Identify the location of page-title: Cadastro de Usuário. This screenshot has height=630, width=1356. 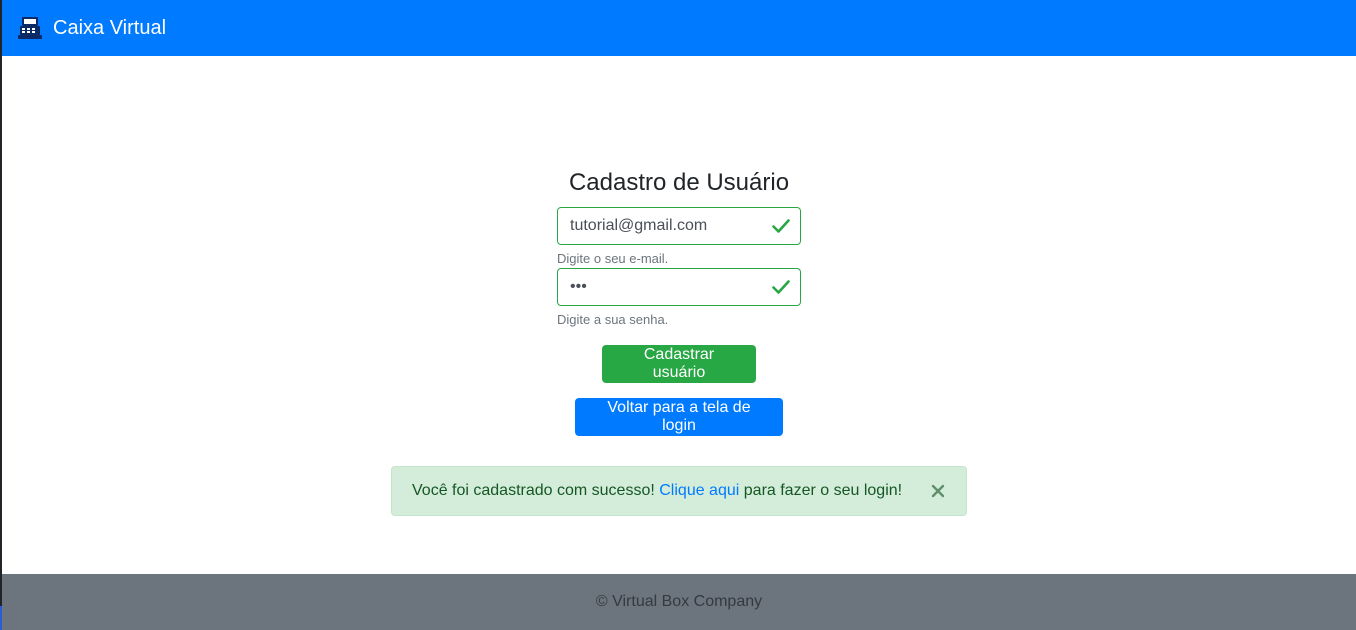
(679, 182).